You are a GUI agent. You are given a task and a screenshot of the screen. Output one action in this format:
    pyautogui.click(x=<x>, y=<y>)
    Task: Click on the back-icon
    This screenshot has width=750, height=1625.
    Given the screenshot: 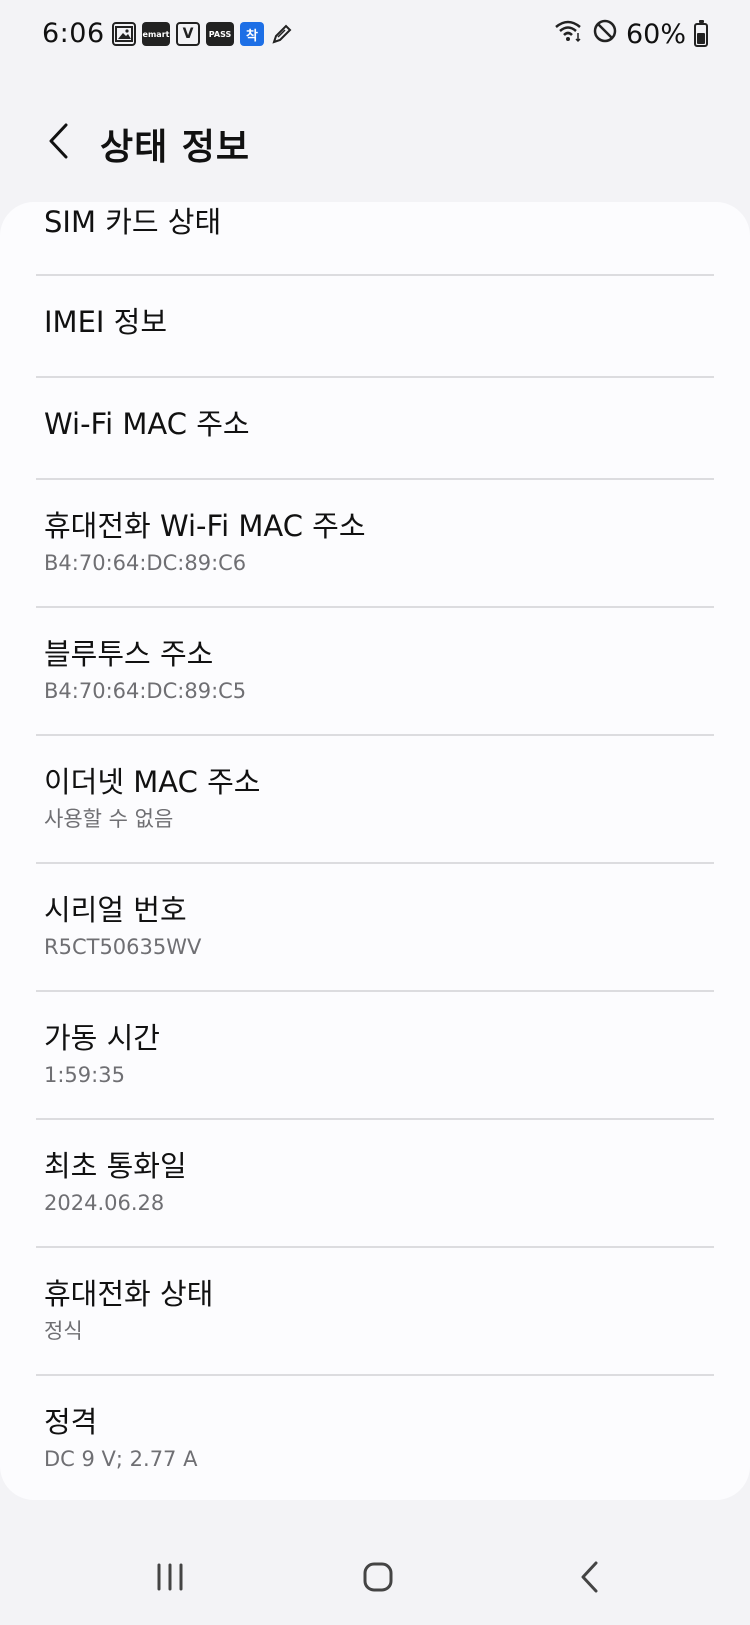 What is the action you would take?
    pyautogui.click(x=589, y=1577)
    